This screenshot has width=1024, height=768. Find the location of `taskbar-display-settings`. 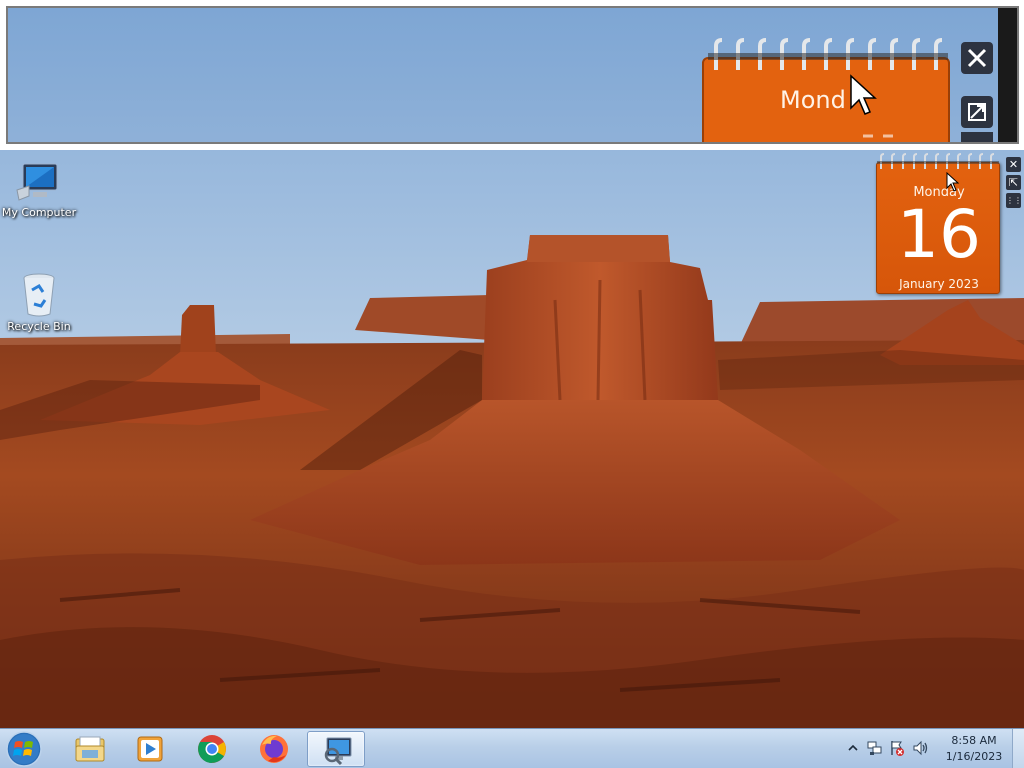

taskbar-display-settings is located at coordinates (336, 749).